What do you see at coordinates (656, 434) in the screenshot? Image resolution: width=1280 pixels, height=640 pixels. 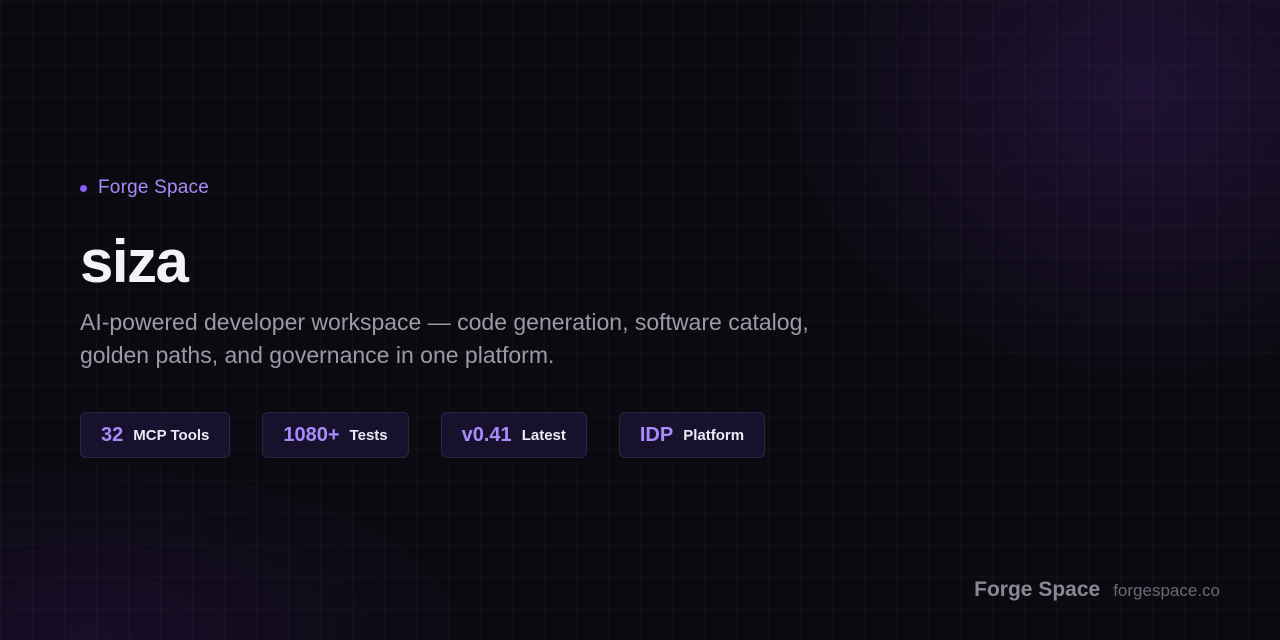 I see `stat-value: IDP` at bounding box center [656, 434].